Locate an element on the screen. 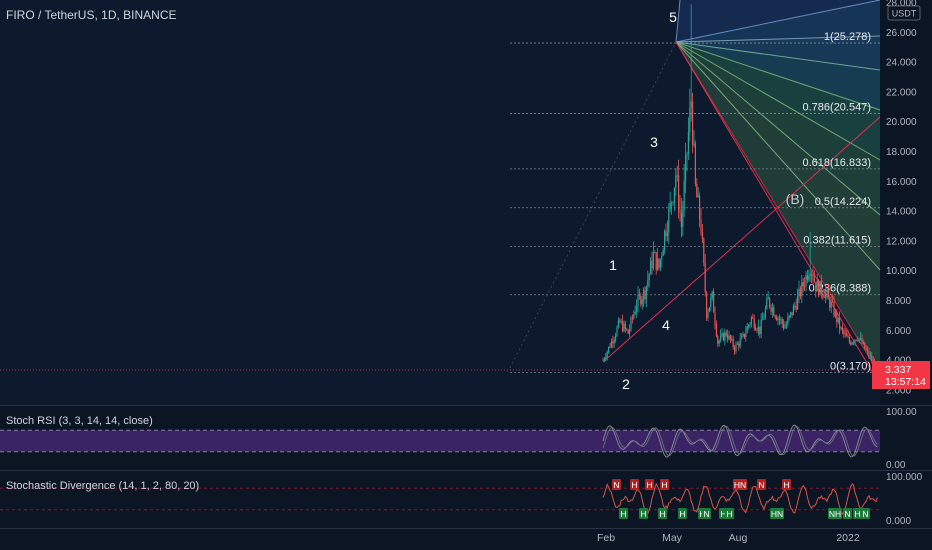  fib-level-label: 0.618(16.833) is located at coordinates (837, 163).